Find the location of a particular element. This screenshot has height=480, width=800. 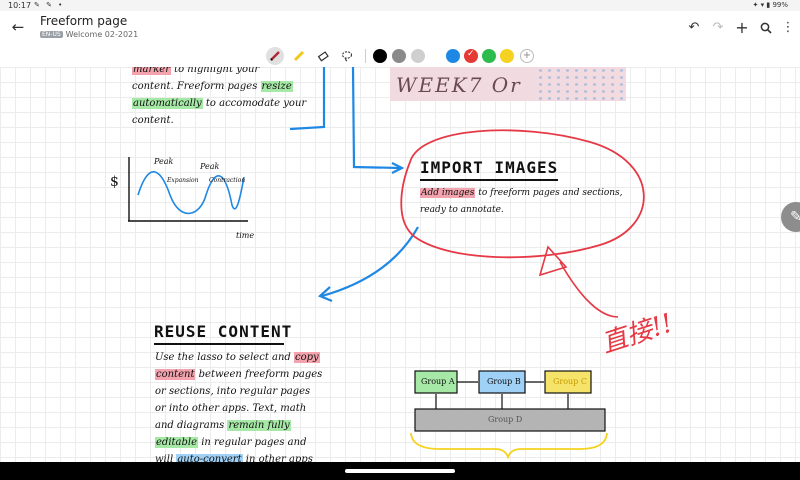

home-gesture-handle is located at coordinates (400, 471).